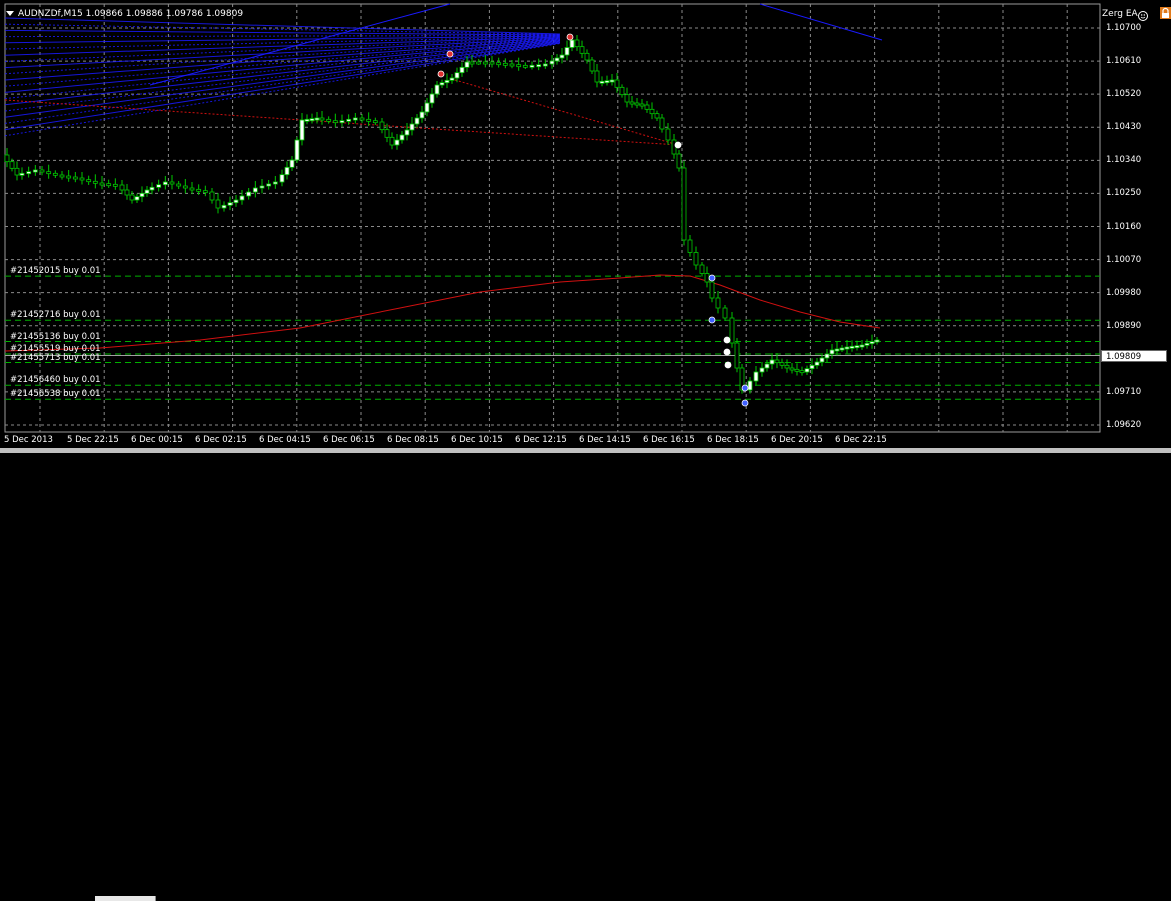 The width and height of the screenshot is (1171, 901). What do you see at coordinates (55, 336) in the screenshot?
I see `order-label: #21455136 buy 0.01` at bounding box center [55, 336].